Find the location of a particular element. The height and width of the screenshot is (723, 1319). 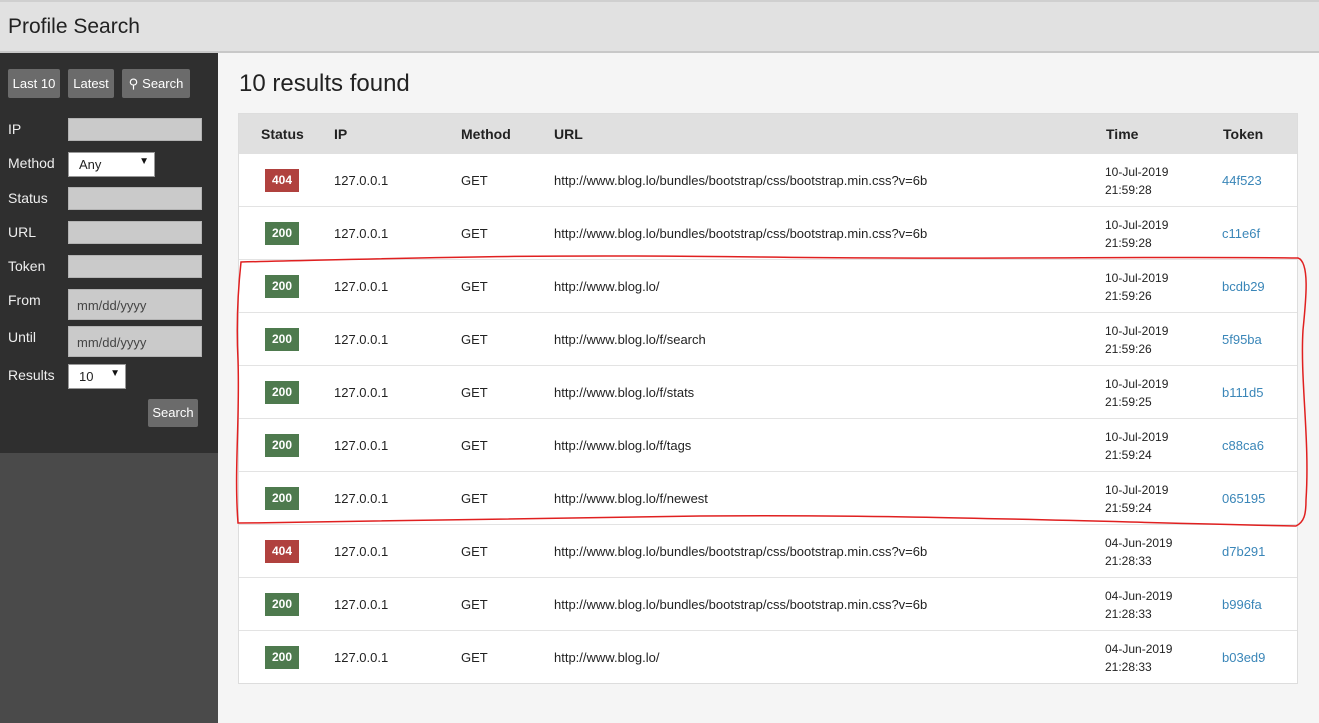

from-date-input: mm/dd/yyyy is located at coordinates (135, 304).